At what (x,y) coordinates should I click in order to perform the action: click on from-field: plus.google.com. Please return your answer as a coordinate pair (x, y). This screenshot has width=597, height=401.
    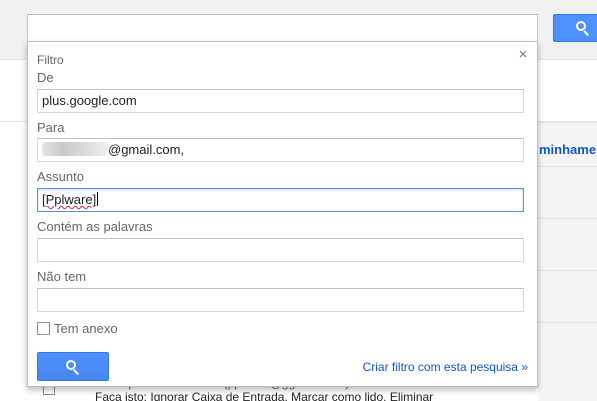
    Looking at the image, I should click on (280, 101).